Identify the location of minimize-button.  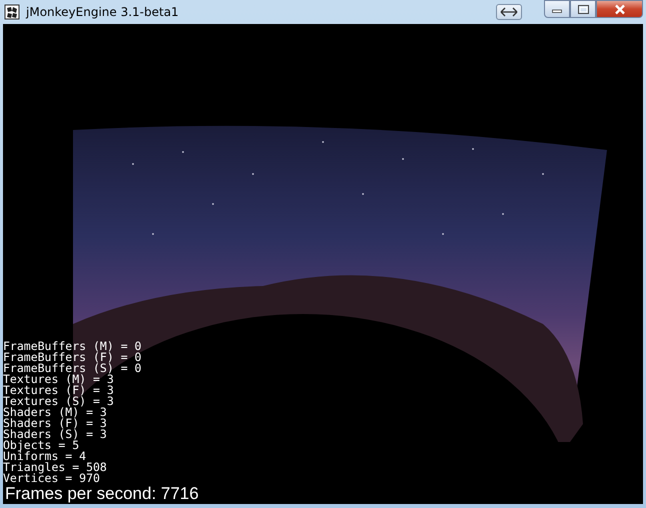
(557, 9).